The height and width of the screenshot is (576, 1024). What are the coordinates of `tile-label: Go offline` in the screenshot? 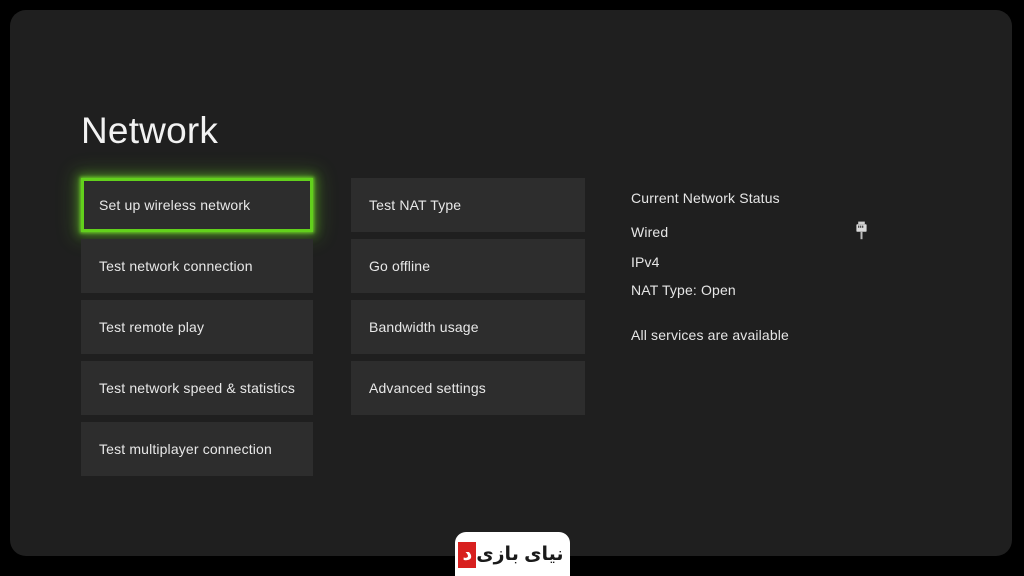 It's located at (400, 266).